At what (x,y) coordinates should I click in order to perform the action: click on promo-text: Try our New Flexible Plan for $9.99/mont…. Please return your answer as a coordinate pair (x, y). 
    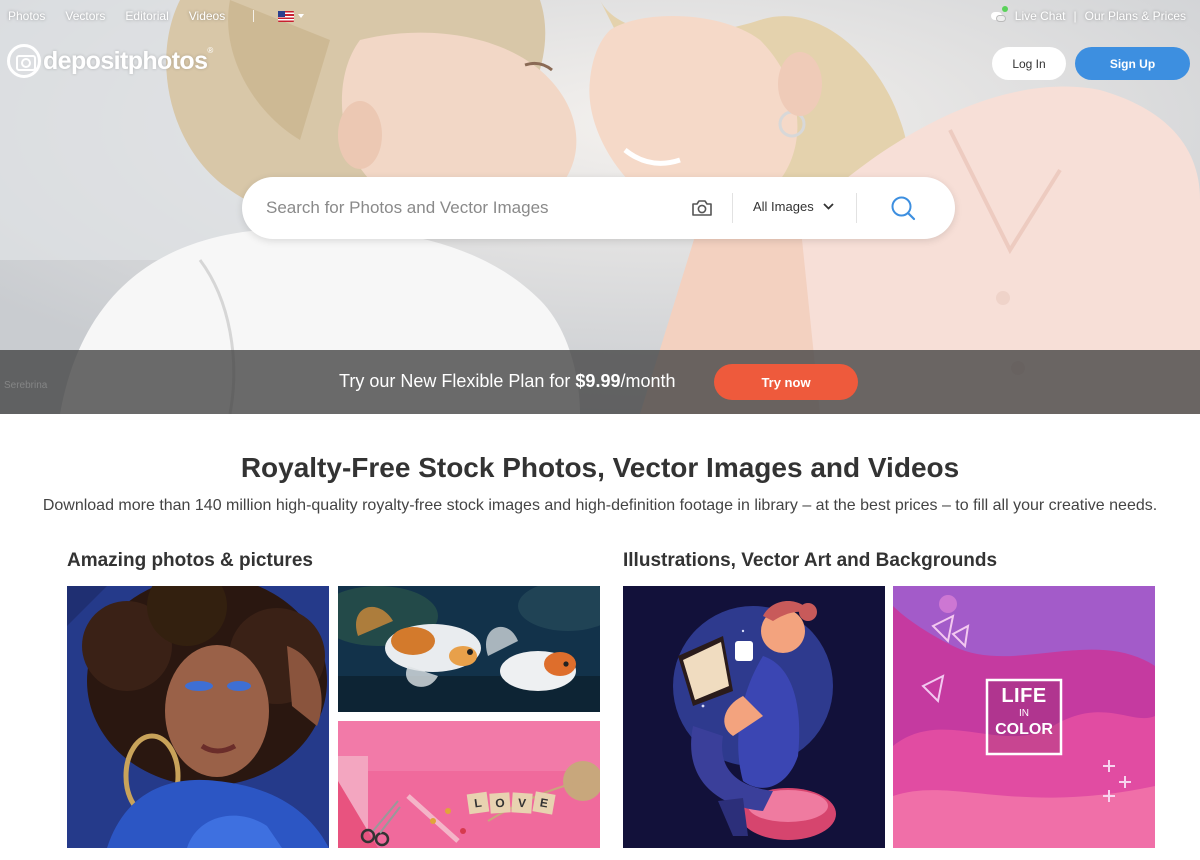
    Looking at the image, I should click on (507, 381).